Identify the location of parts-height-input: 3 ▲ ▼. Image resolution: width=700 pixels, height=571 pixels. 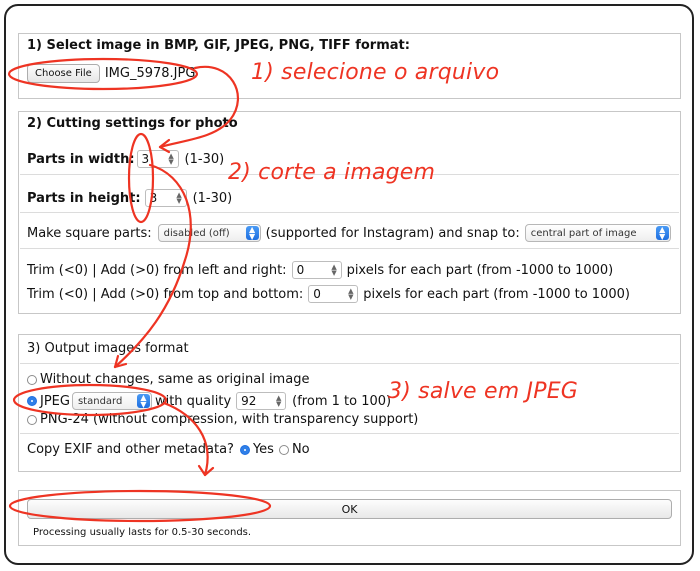
(165, 198).